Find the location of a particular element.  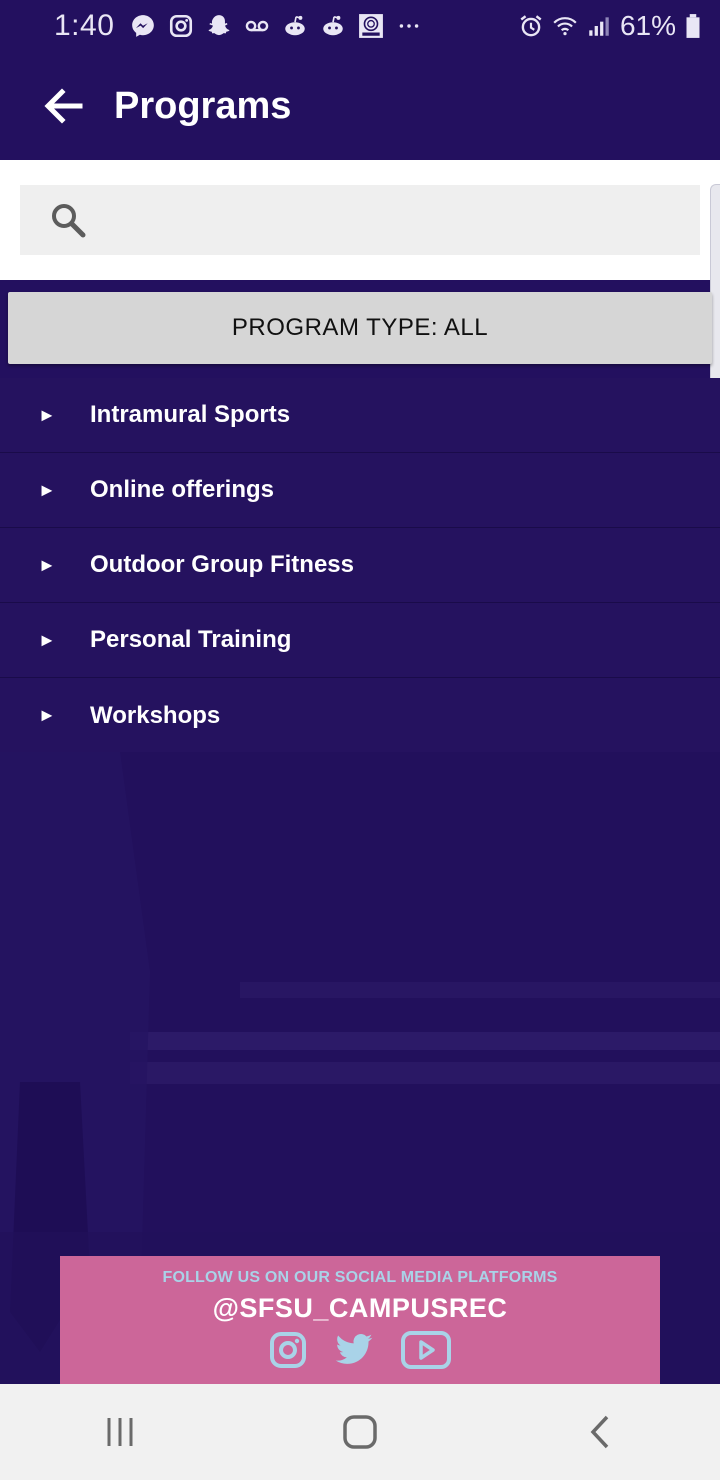

list-item: ► Personal Training is located at coordinates (360, 640).